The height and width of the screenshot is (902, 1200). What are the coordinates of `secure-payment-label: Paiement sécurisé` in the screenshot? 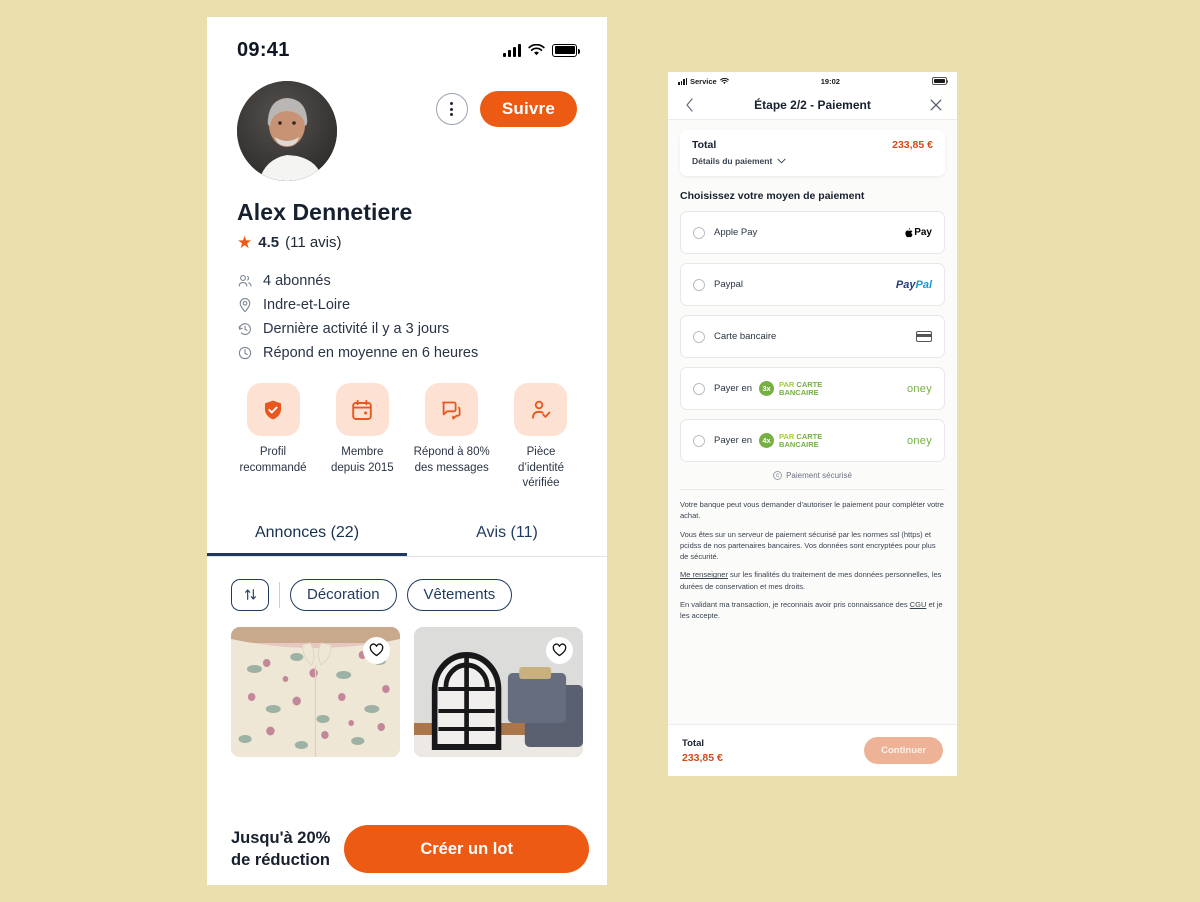 It's located at (819, 475).